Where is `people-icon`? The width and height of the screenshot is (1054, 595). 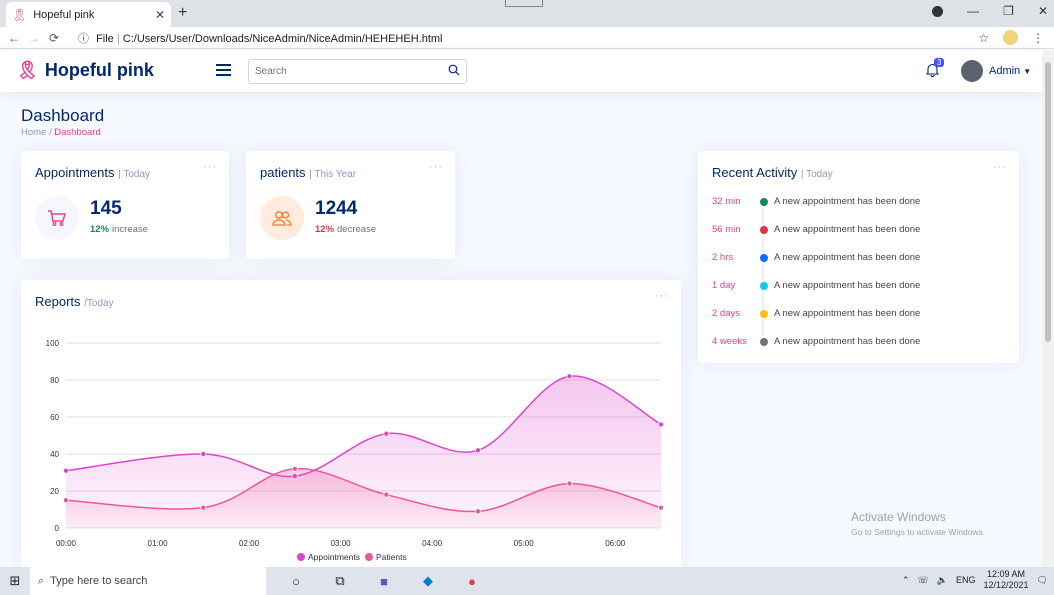 people-icon is located at coordinates (282, 218).